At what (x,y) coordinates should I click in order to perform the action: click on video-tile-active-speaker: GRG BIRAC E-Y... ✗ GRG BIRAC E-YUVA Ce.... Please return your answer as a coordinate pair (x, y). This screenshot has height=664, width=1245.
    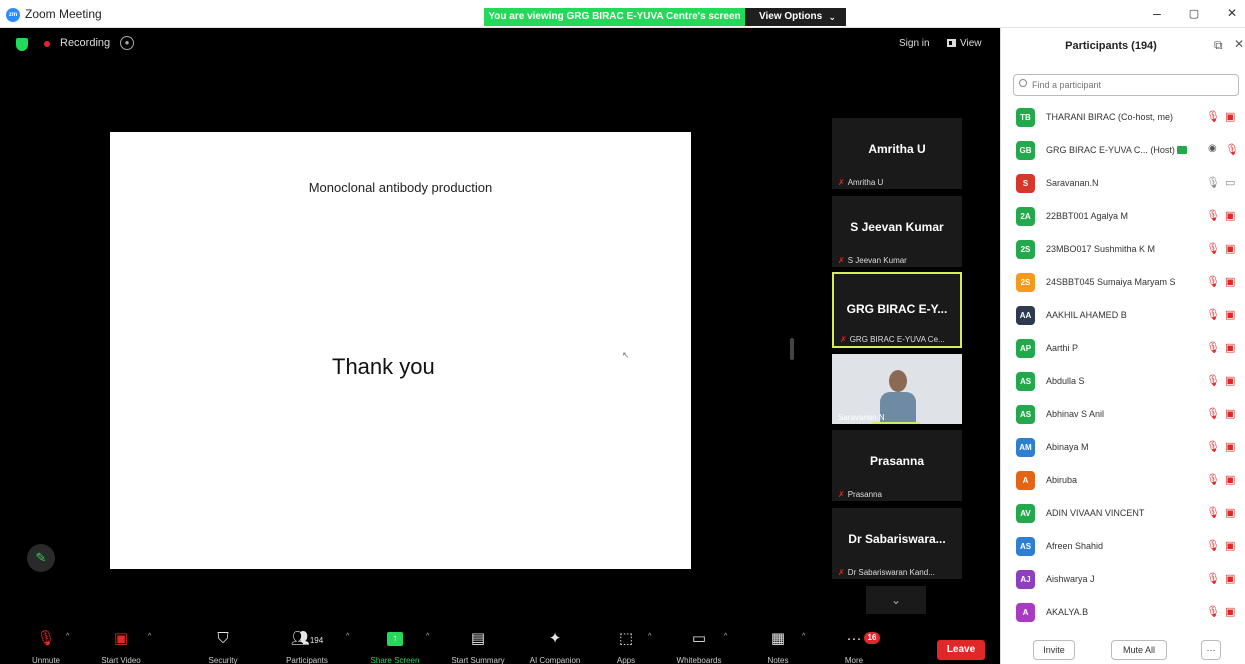
    Looking at the image, I should click on (897, 310).